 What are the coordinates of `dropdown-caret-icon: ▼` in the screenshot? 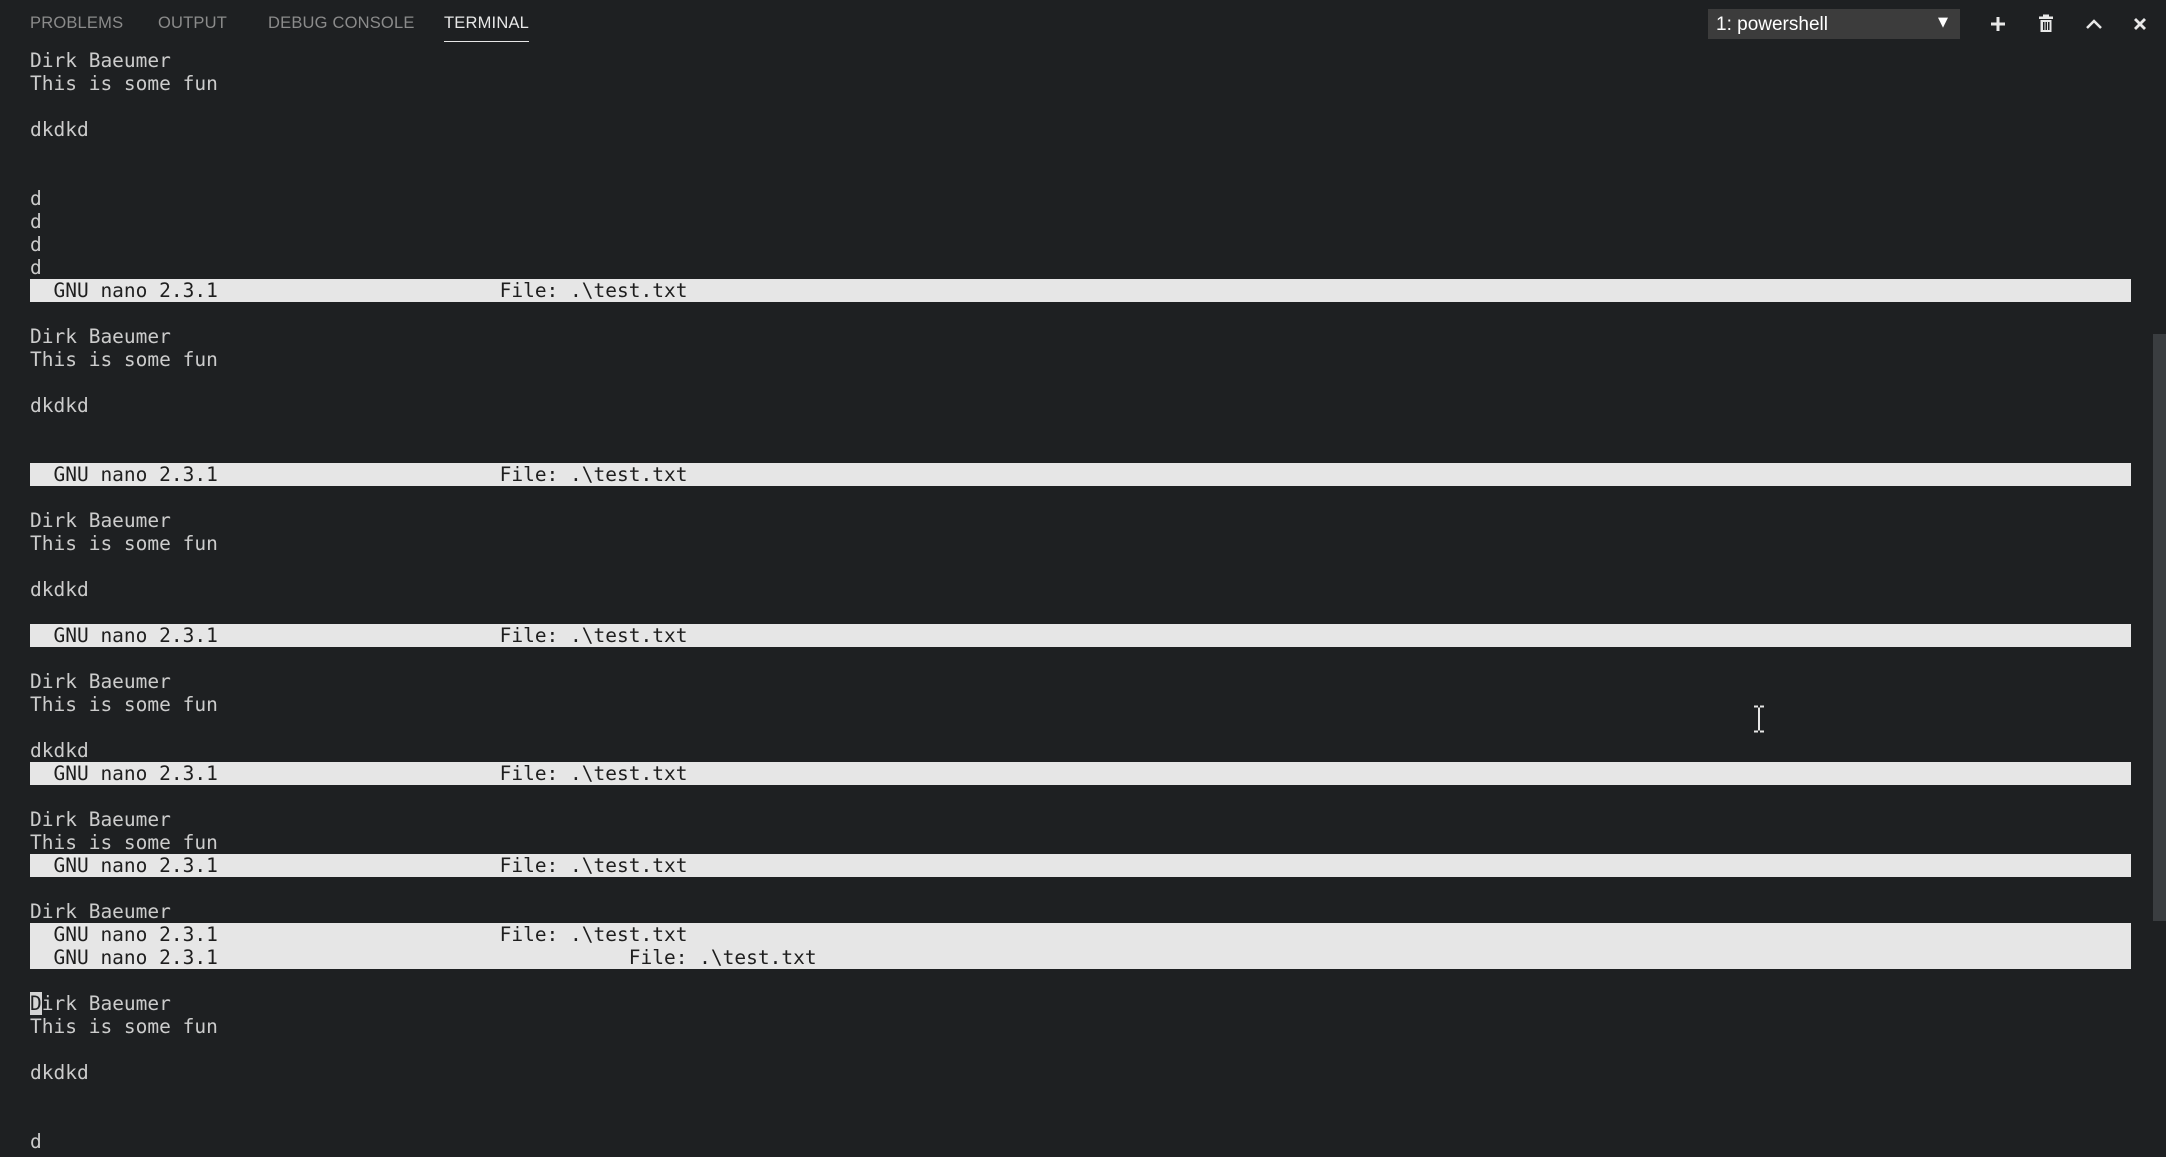 It's located at (1943, 22).